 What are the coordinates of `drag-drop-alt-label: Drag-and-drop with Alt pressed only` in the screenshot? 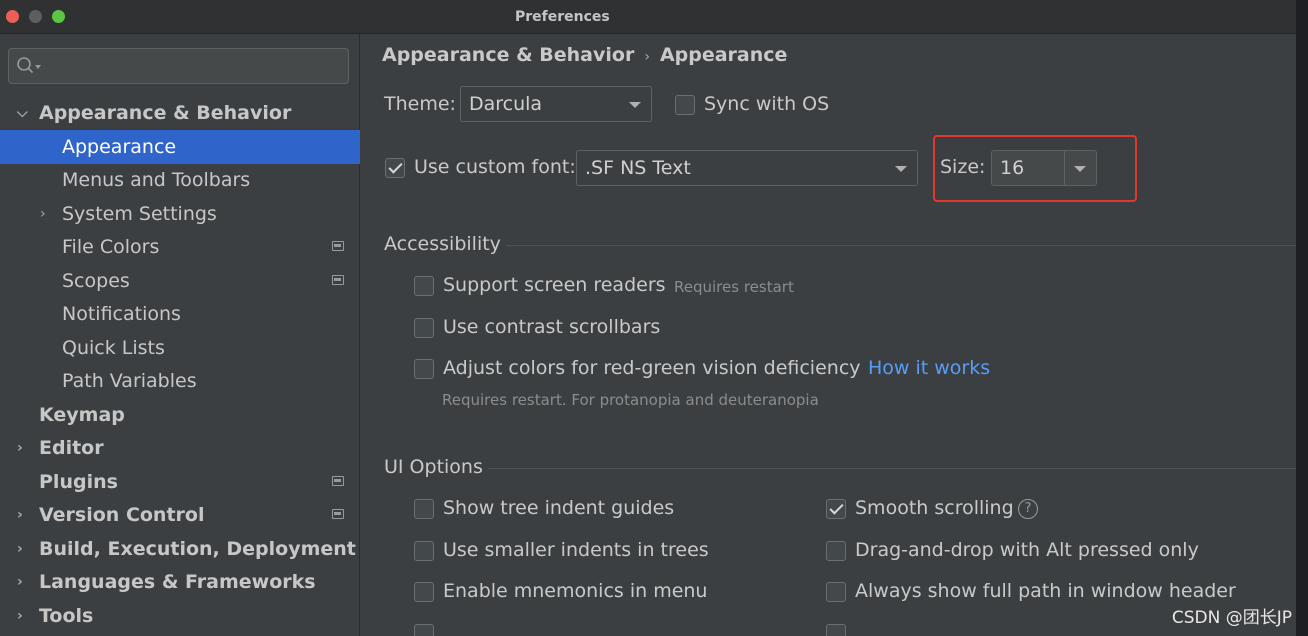 It's located at (1027, 550).